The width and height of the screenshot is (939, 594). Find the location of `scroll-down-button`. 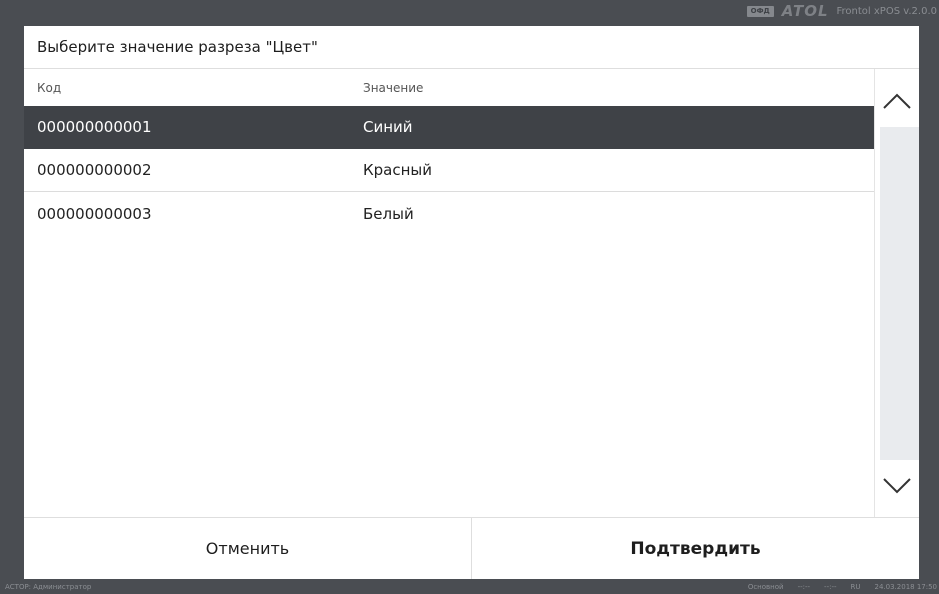

scroll-down-button is located at coordinates (897, 486).